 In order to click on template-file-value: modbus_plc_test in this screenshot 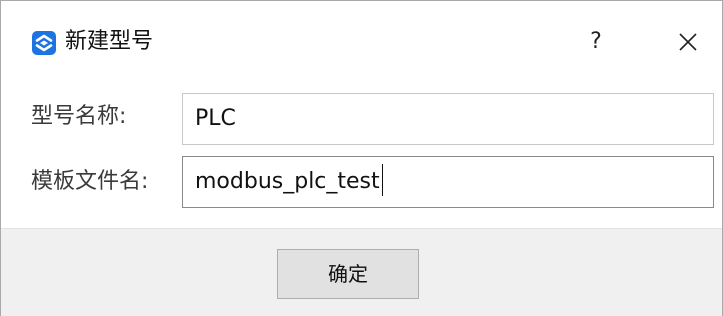, I will do `click(287, 181)`.